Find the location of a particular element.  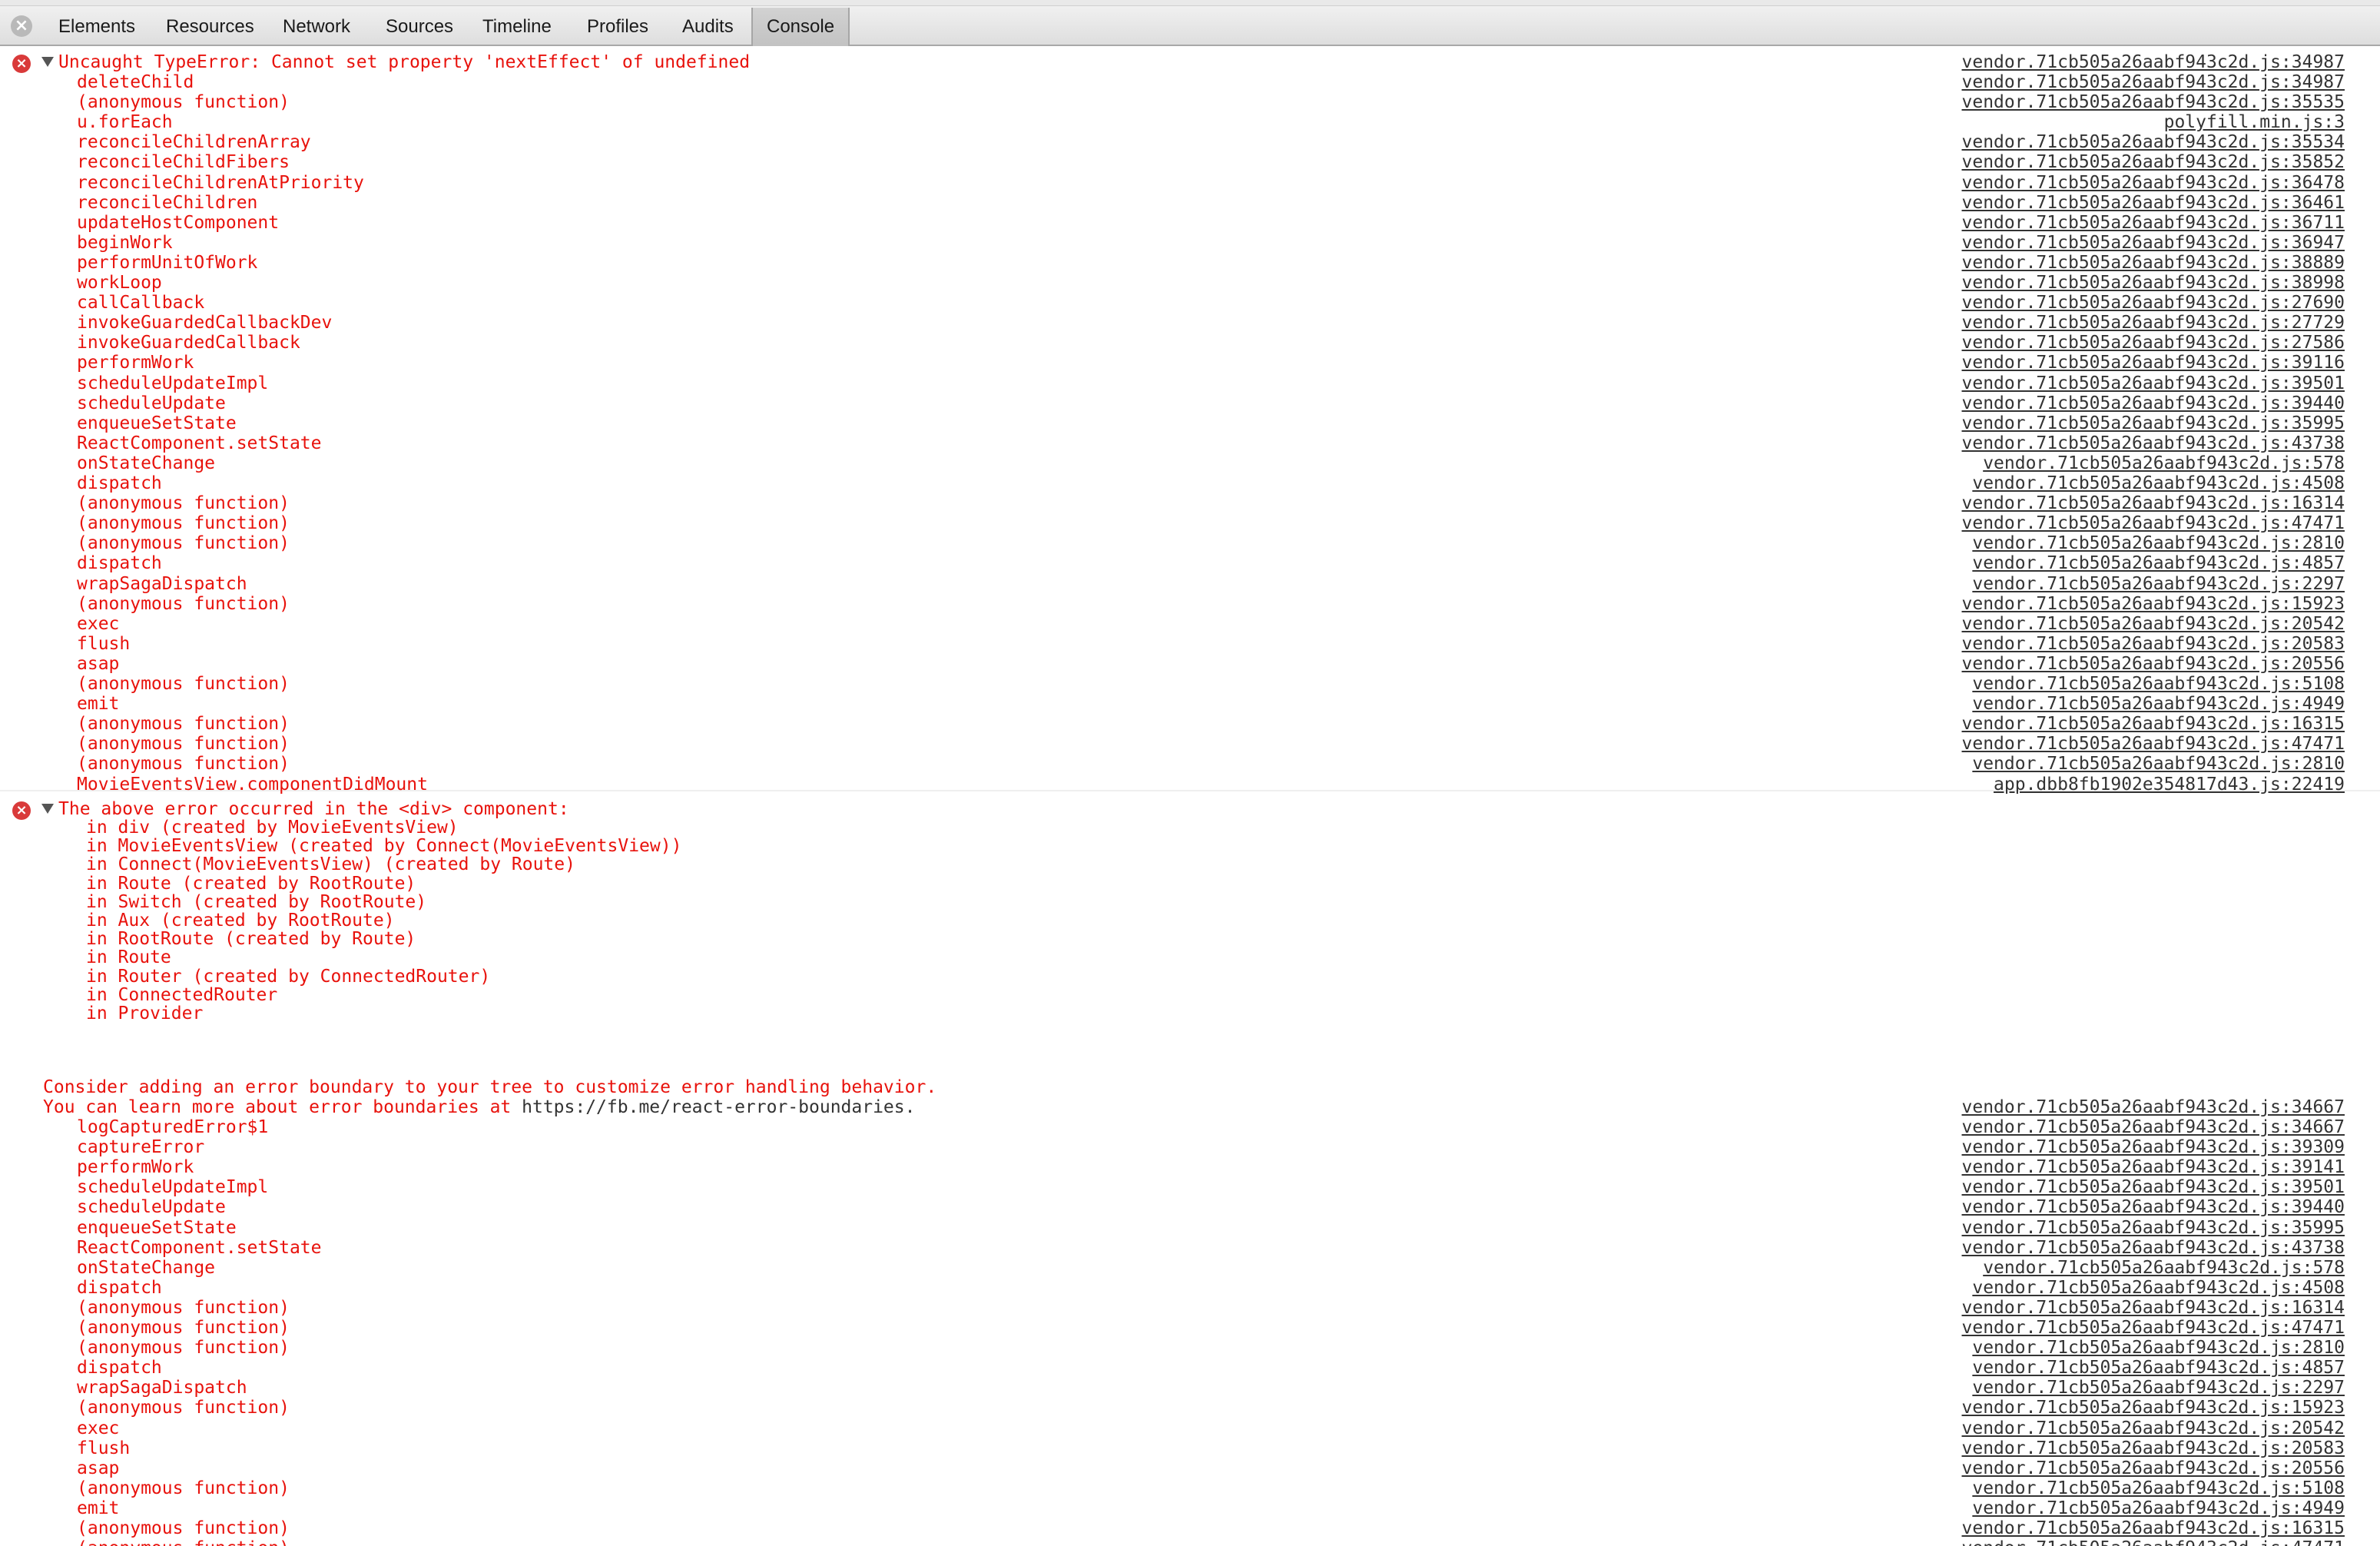

source-link: vendor.71cb505a26aabf943c2d.js:38998 is located at coordinates (2153, 283).